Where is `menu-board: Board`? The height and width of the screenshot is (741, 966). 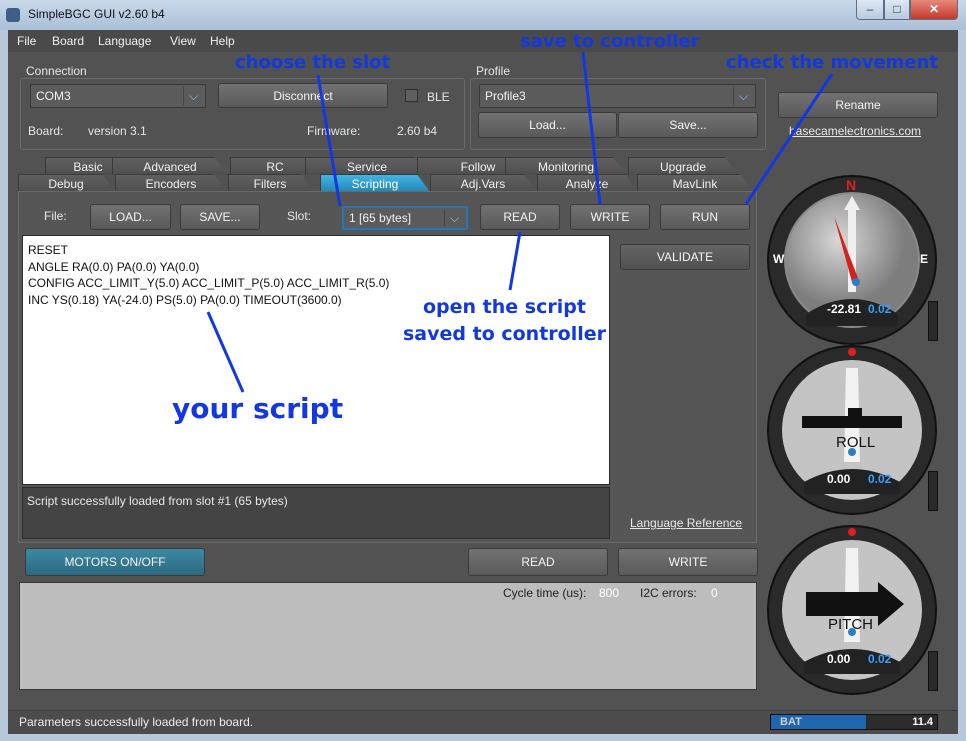
menu-board: Board is located at coordinates (68, 41).